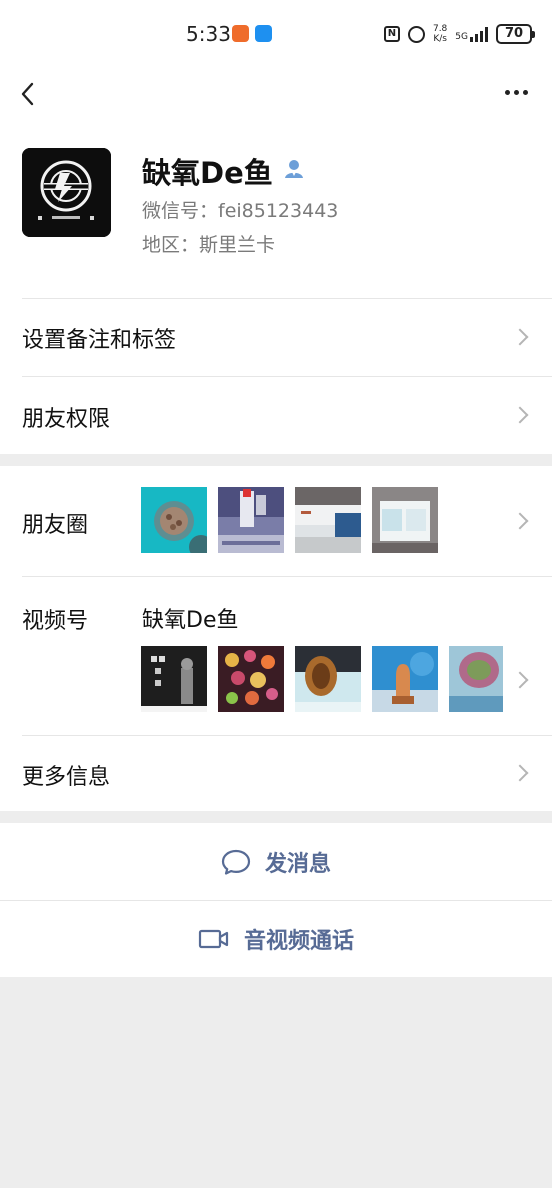 The width and height of the screenshot is (552, 1188). Describe the element at coordinates (66, 192) in the screenshot. I see `avatar` at that location.